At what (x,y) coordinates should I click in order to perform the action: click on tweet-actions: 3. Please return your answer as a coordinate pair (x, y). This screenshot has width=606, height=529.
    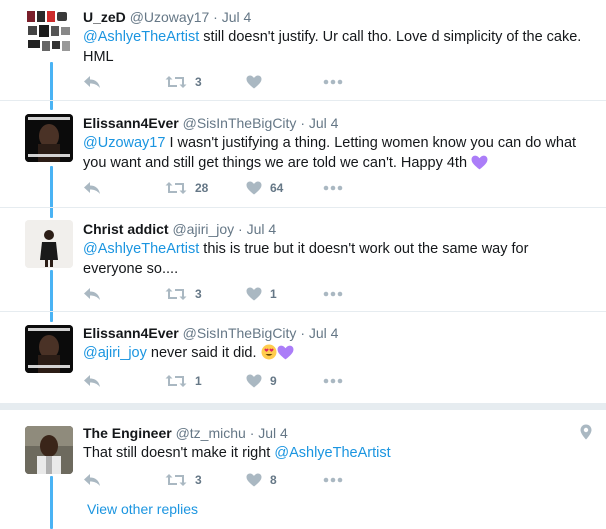
    Looking at the image, I should click on (333, 82).